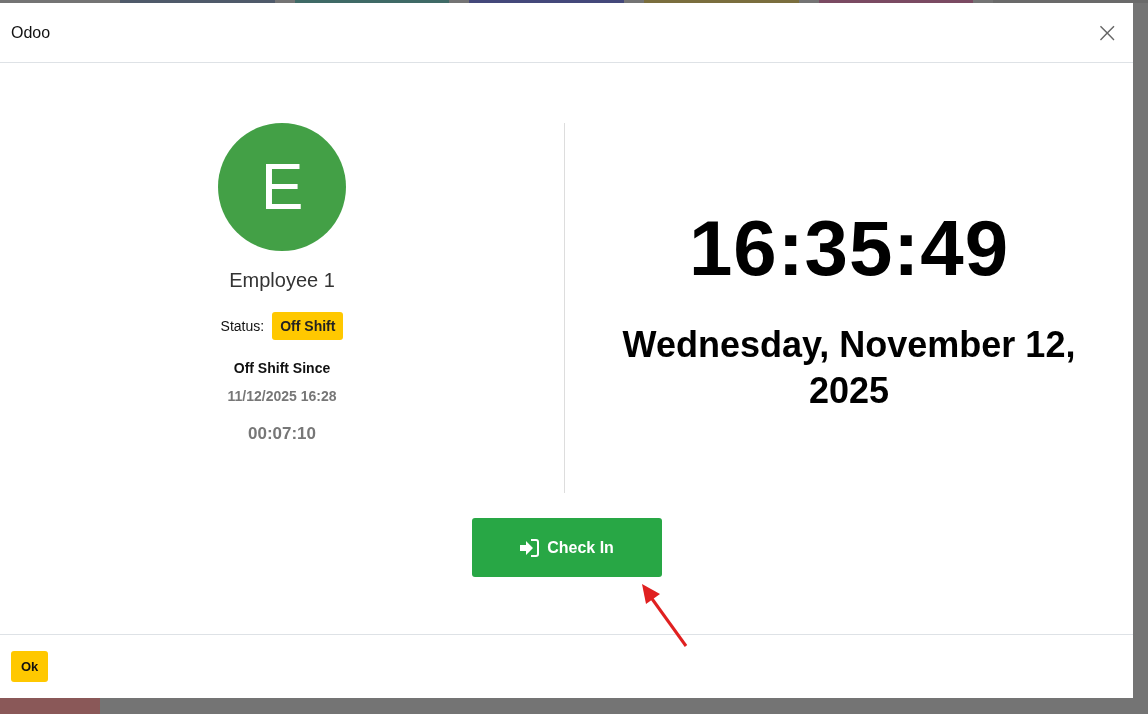  Describe the element at coordinates (308, 326) in the screenshot. I see `status-badge: Off Shift` at that location.